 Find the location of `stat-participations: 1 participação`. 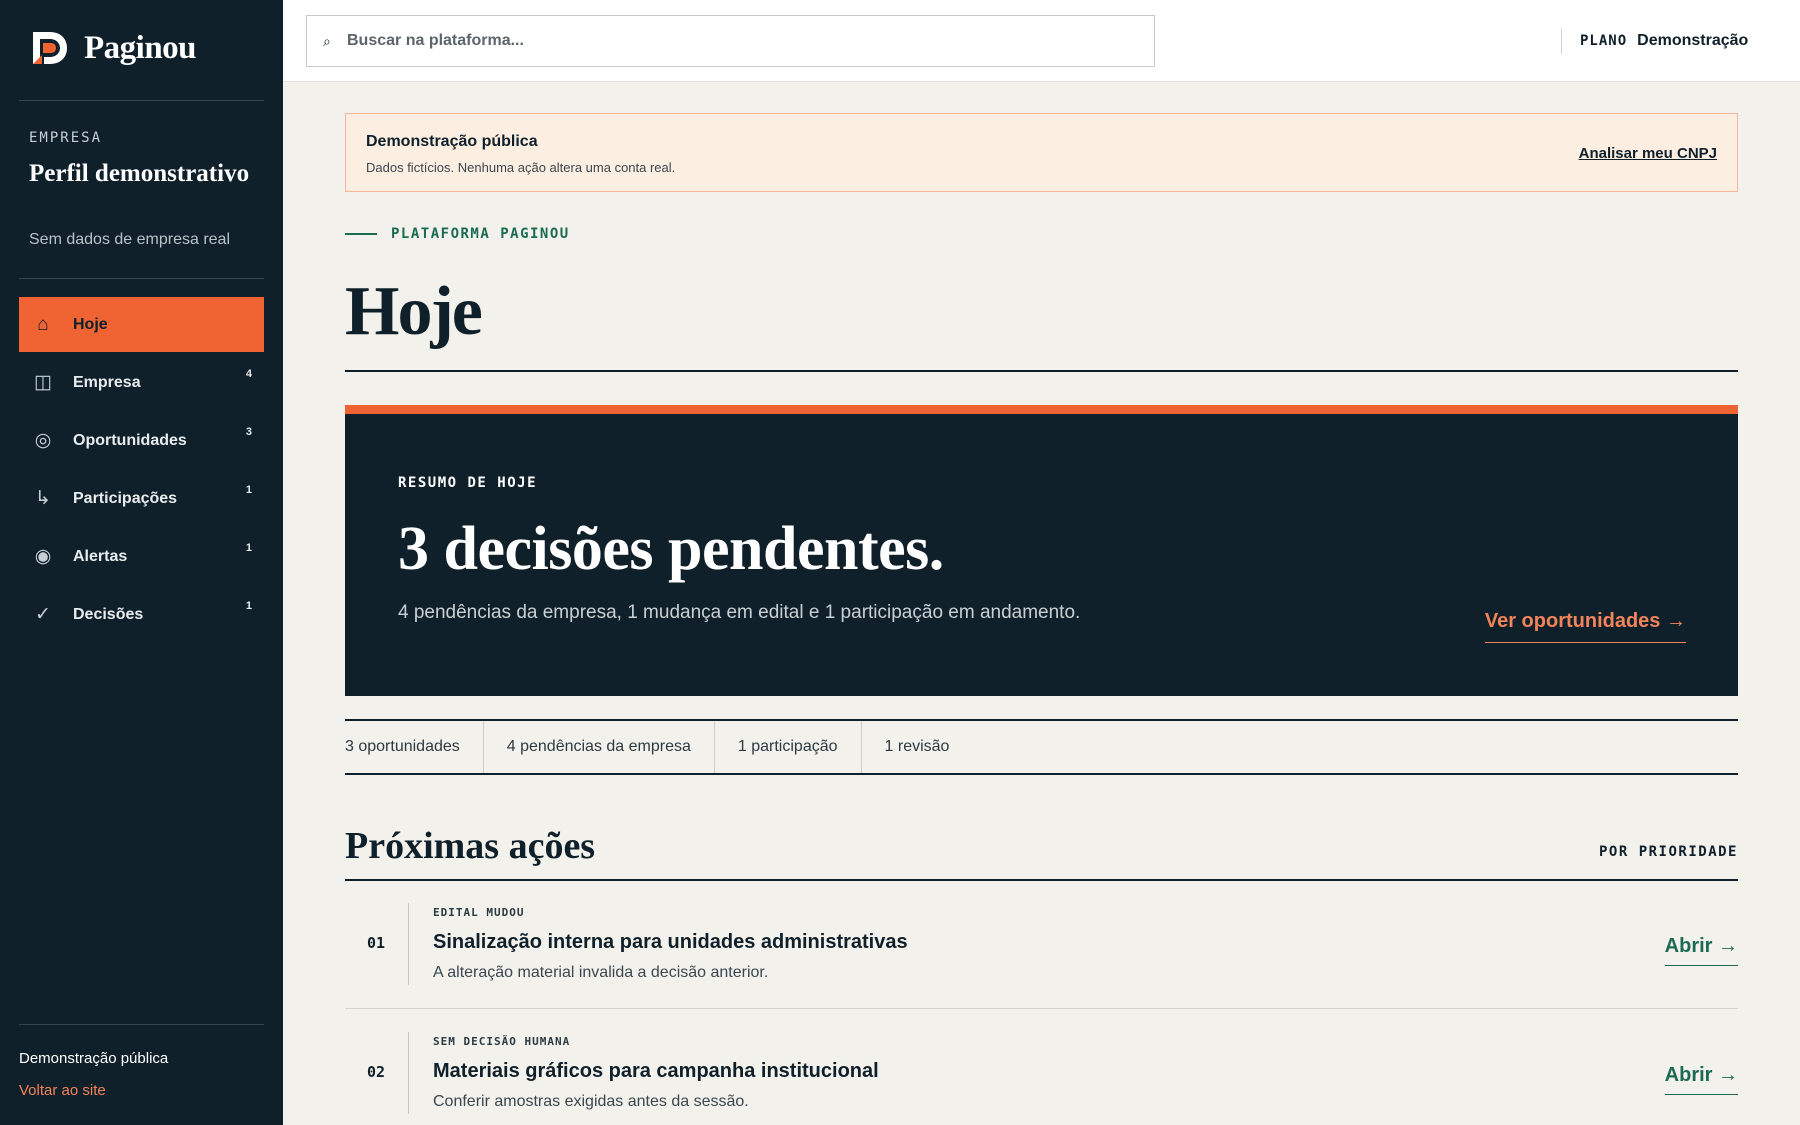

stat-participations: 1 participação is located at coordinates (788, 747).